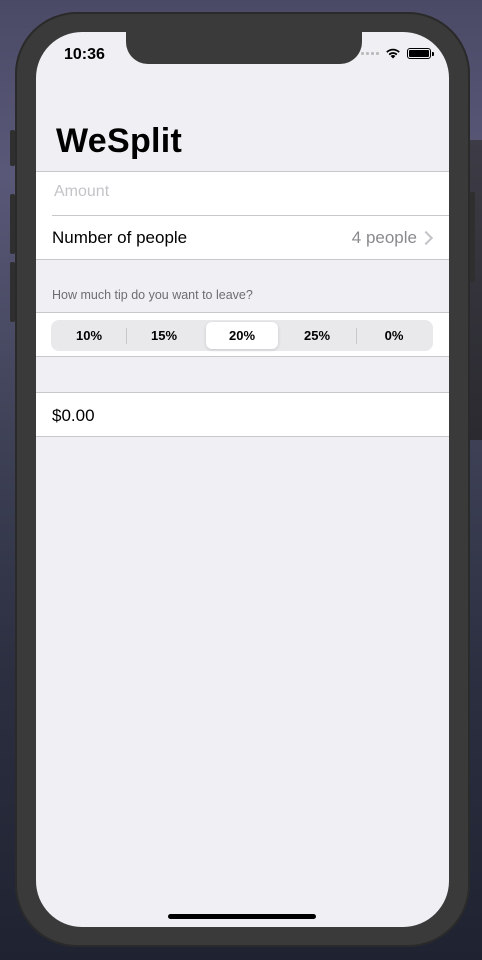 The image size is (482, 960). Describe the element at coordinates (384, 237) in the screenshot. I see `people-value: 4 people` at that location.